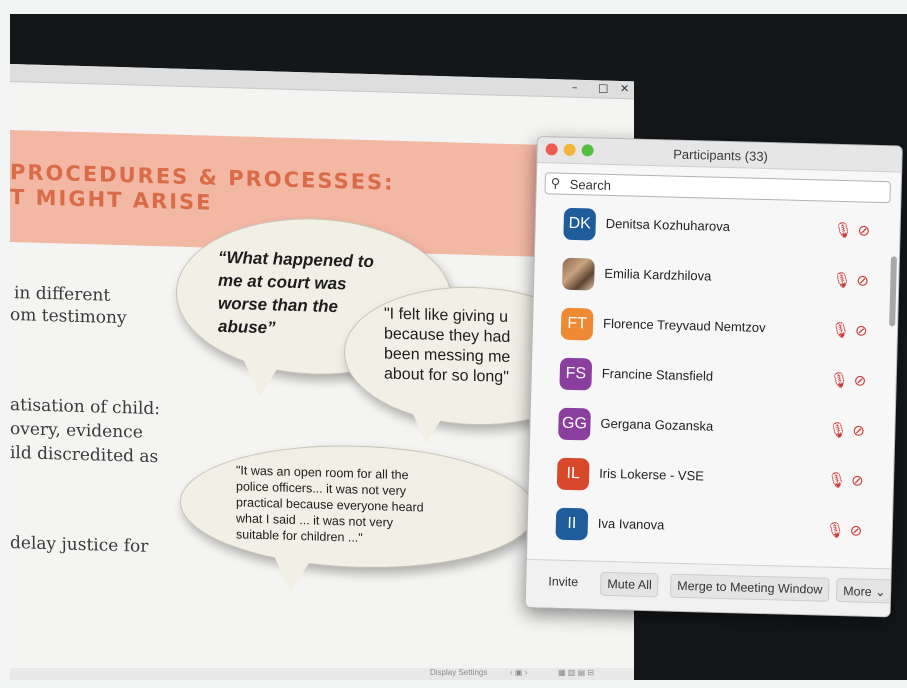  What do you see at coordinates (85, 407) in the screenshot?
I see `slide-body-line: atisation of child:` at bounding box center [85, 407].